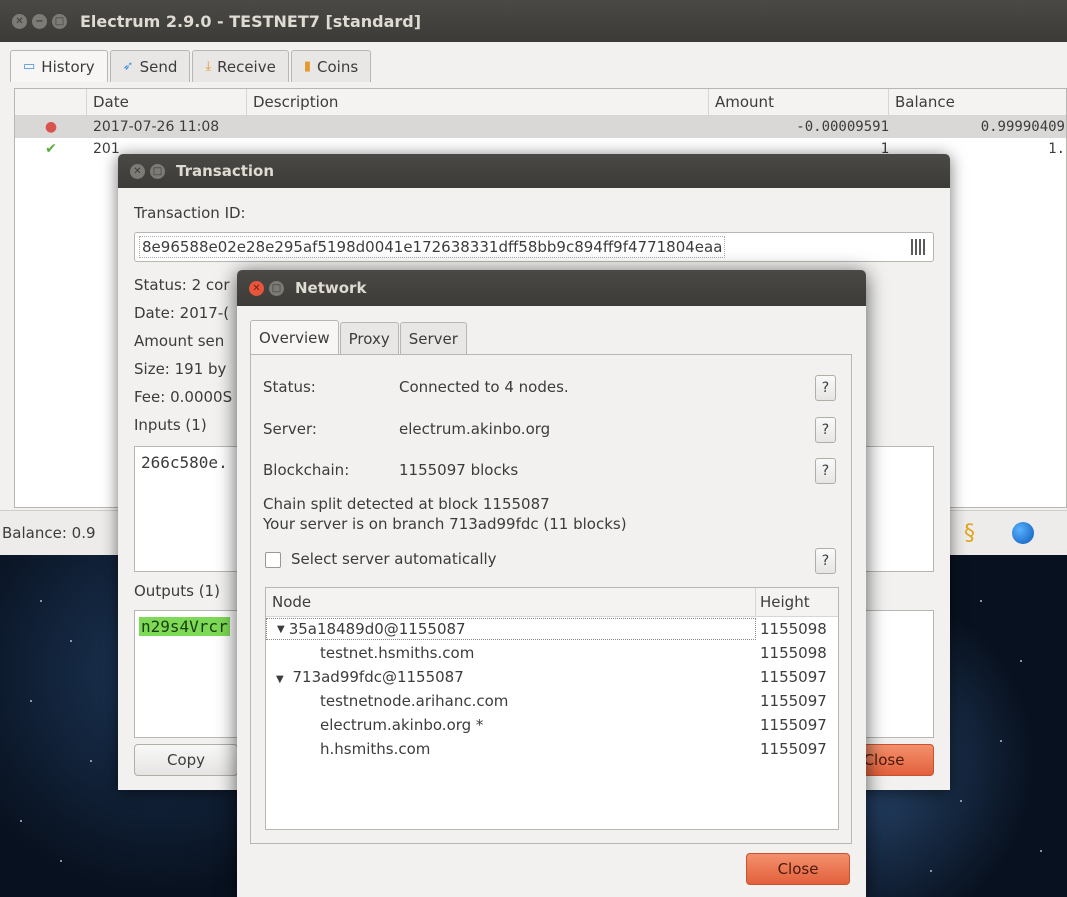 This screenshot has height=897, width=1067. What do you see at coordinates (377, 629) in the screenshot?
I see `branch-name: 35a18489d0@1155087` at bounding box center [377, 629].